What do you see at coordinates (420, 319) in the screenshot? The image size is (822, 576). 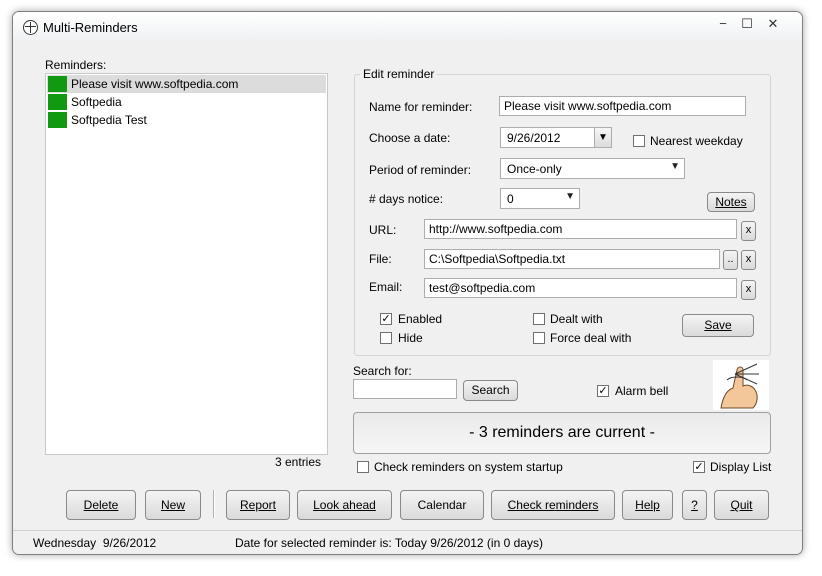 I see `enabled-label: Enabled` at bounding box center [420, 319].